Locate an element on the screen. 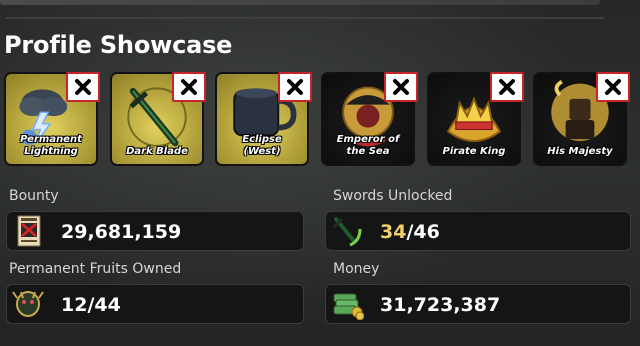 The width and height of the screenshot is (640, 346). showcase-card-label: Emperor of the Sea is located at coordinates (368, 145).